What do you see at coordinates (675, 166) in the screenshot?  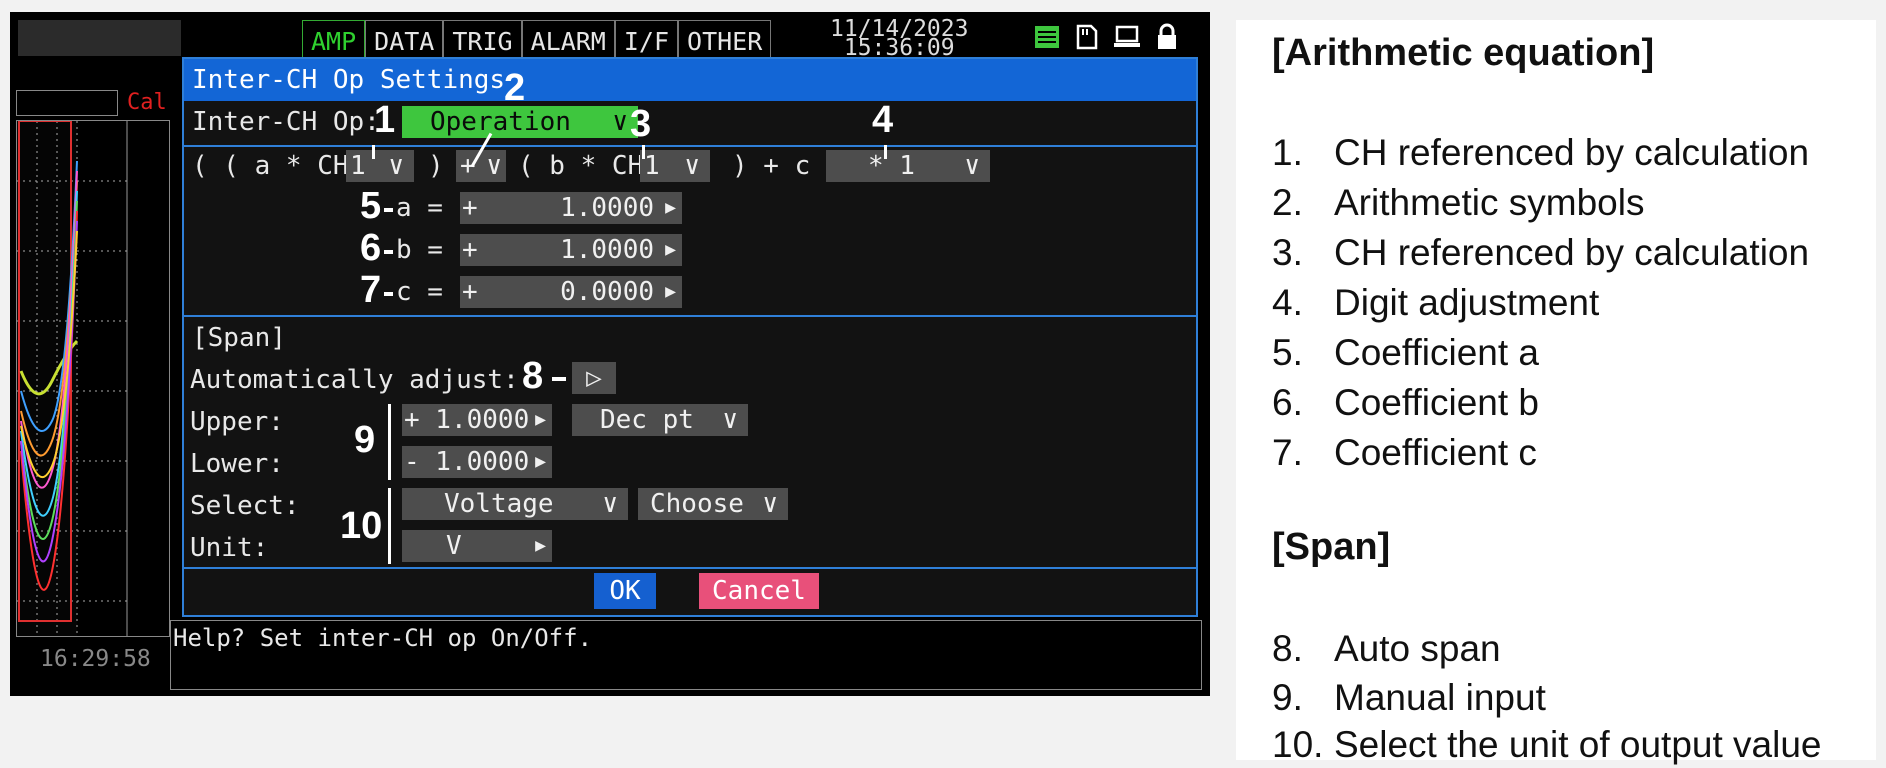 I see `eq-ch2-select: 1 ∨` at bounding box center [675, 166].